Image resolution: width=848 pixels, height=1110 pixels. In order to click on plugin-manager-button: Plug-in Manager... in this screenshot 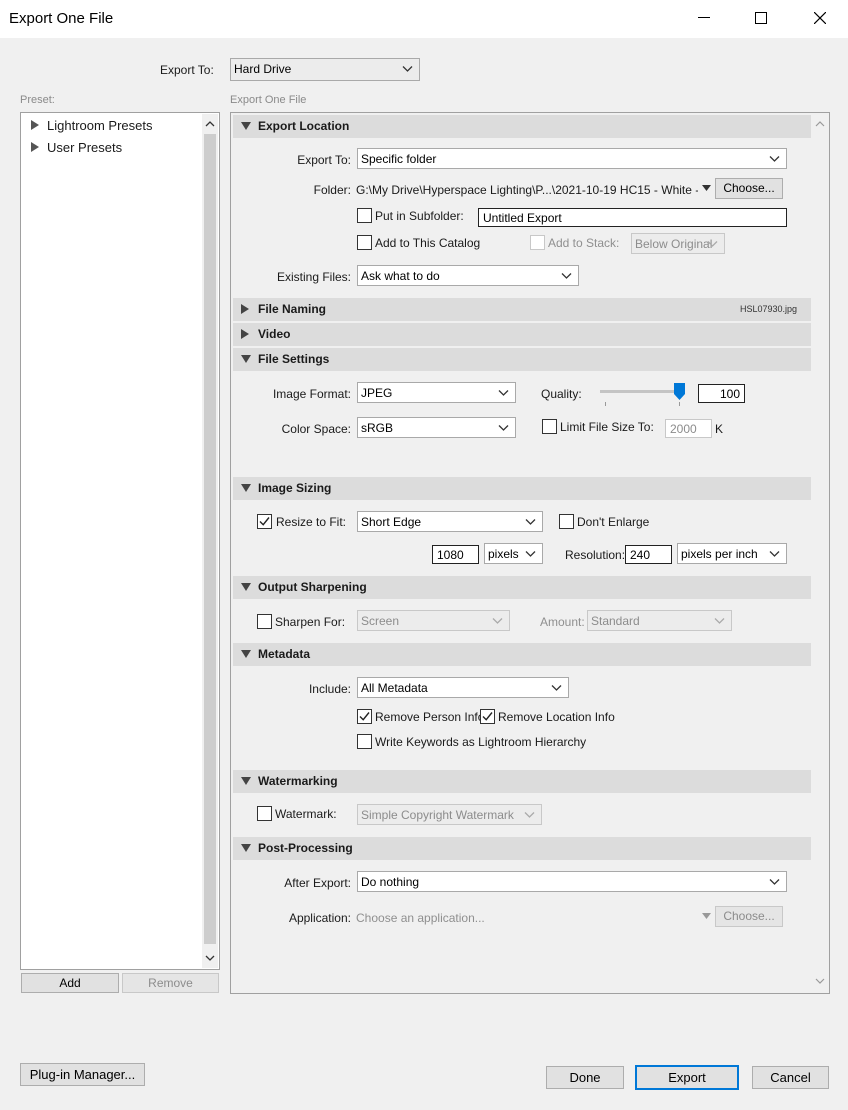, I will do `click(82, 1074)`.